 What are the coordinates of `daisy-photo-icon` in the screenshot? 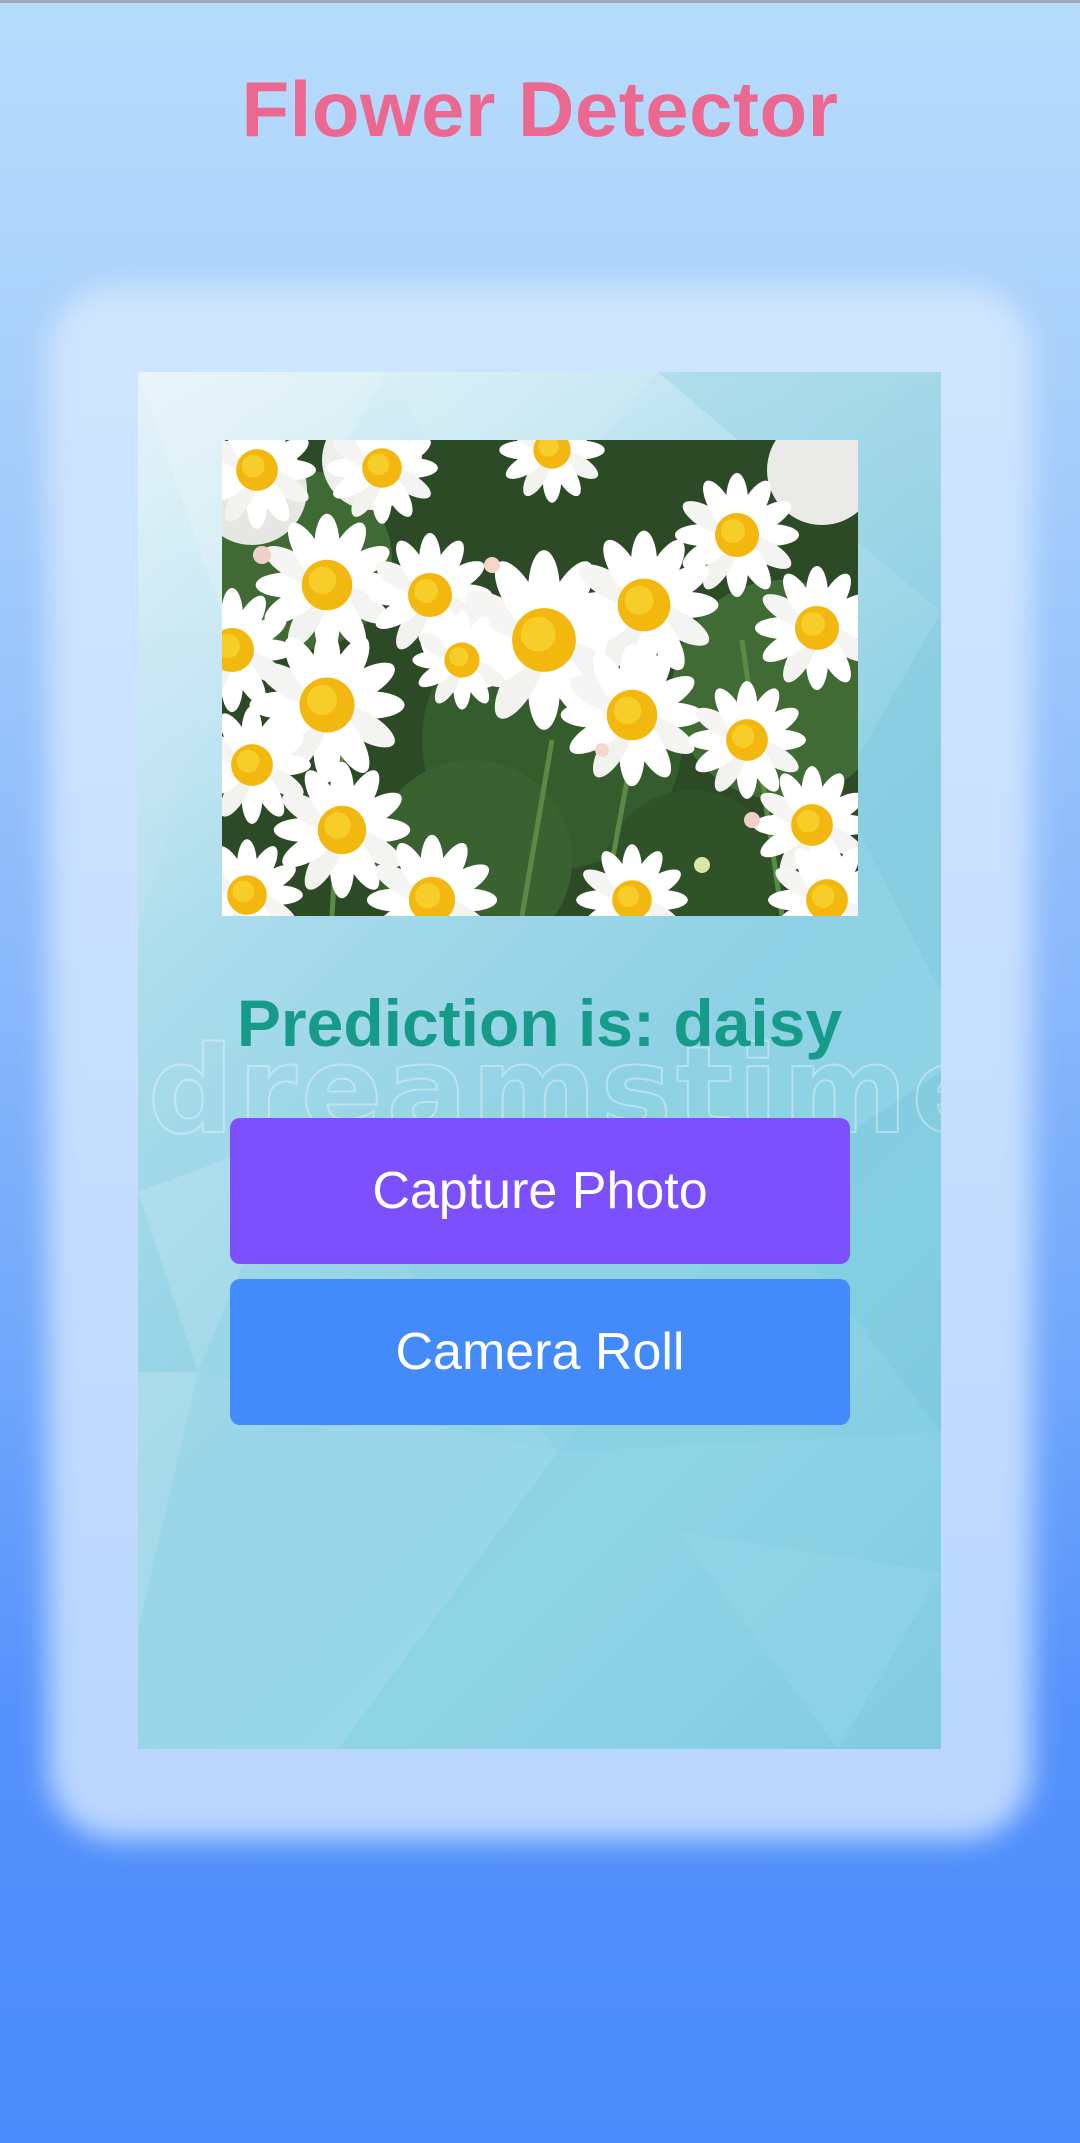 It's located at (540, 678).